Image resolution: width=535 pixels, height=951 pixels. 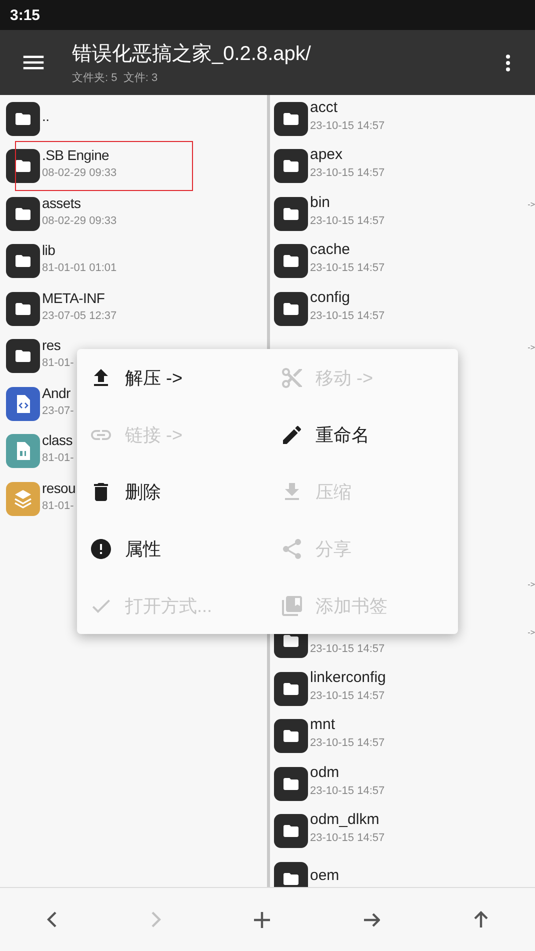 What do you see at coordinates (79, 268) in the screenshot?
I see `file-date: 81-01-01 01:01` at bounding box center [79, 268].